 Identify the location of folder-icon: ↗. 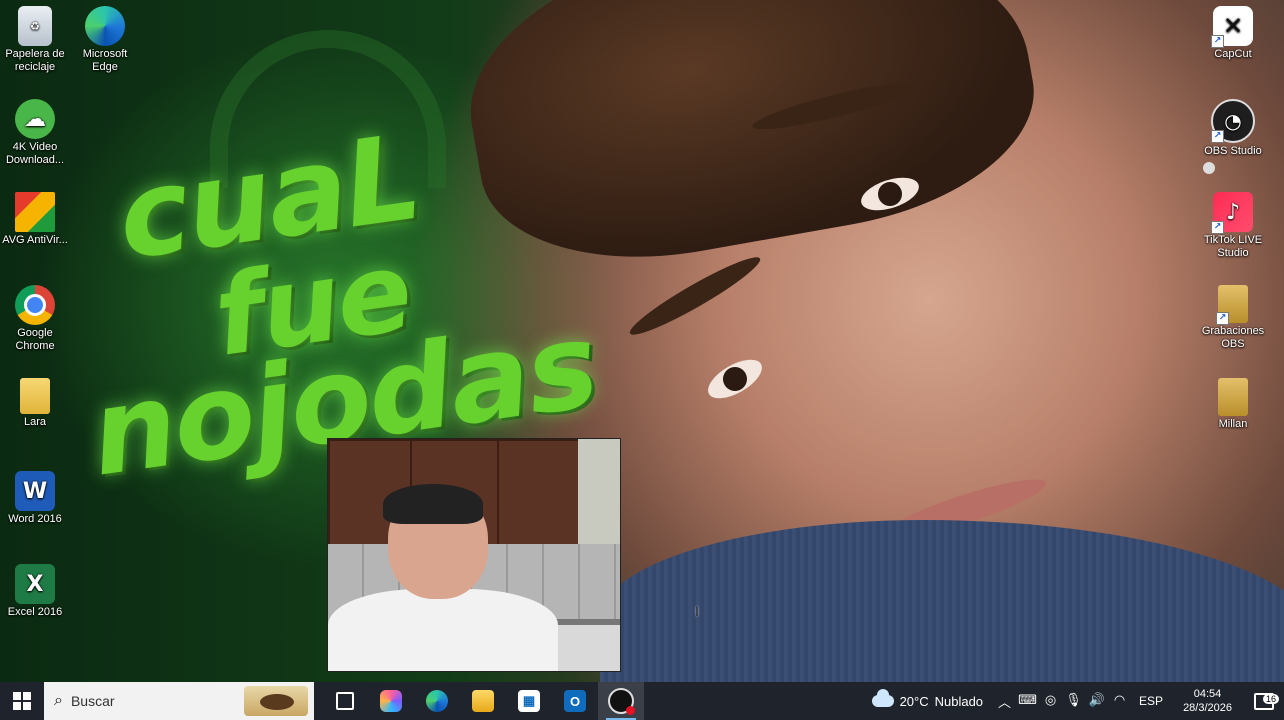
(1232, 305).